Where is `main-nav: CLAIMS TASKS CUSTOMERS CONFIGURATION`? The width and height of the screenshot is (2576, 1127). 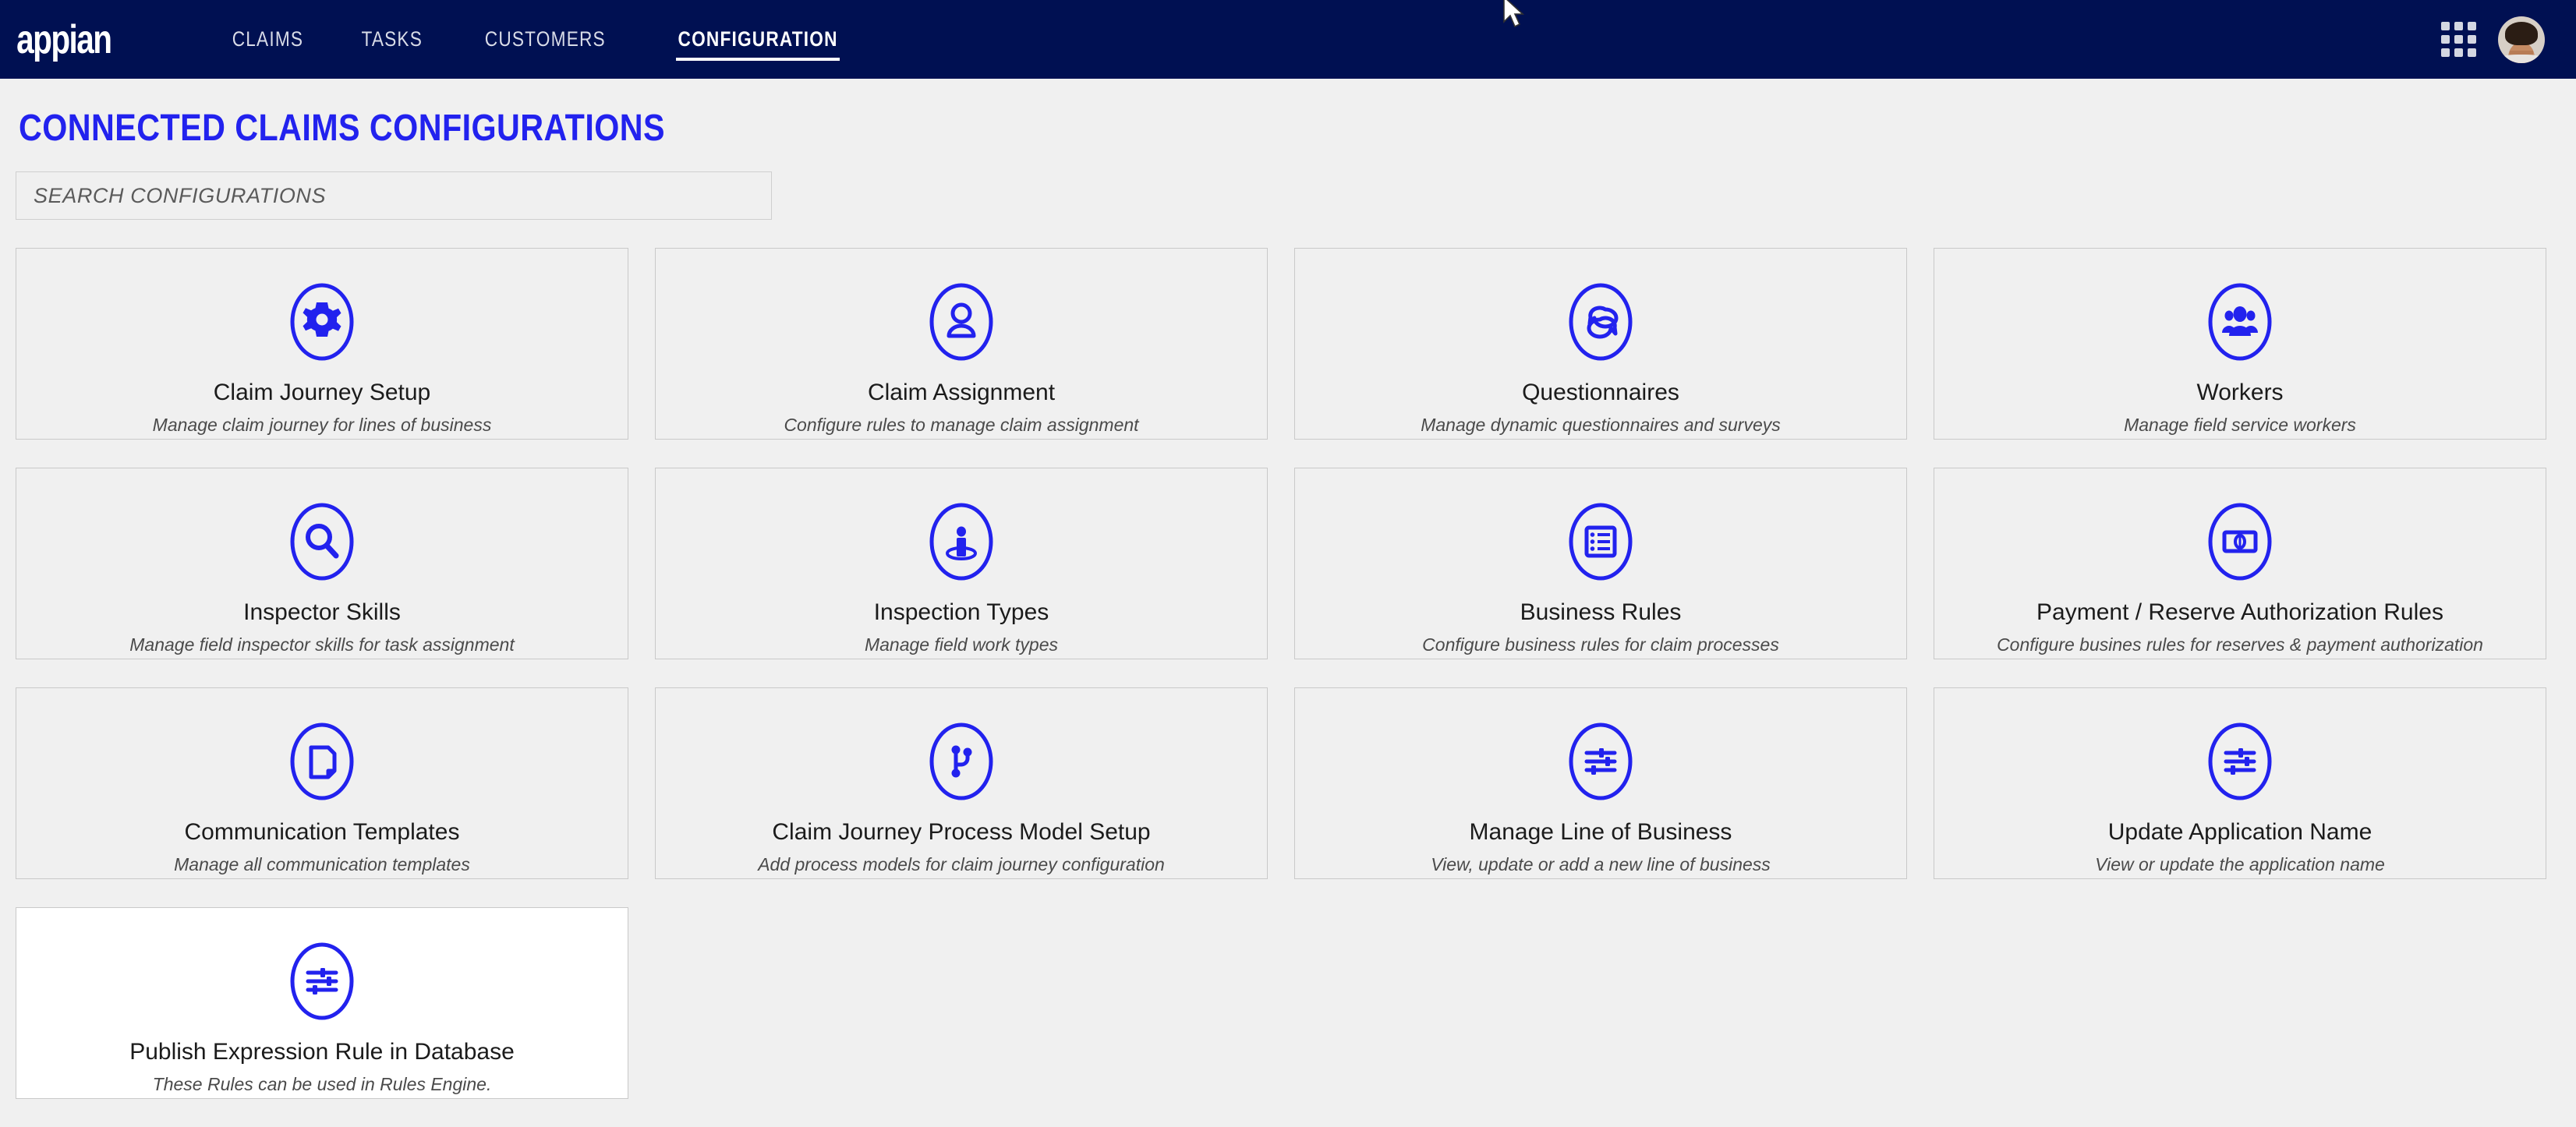 main-nav: CLAIMS TASKS CUSTOMERS CONFIGURATION is located at coordinates (539, 39).